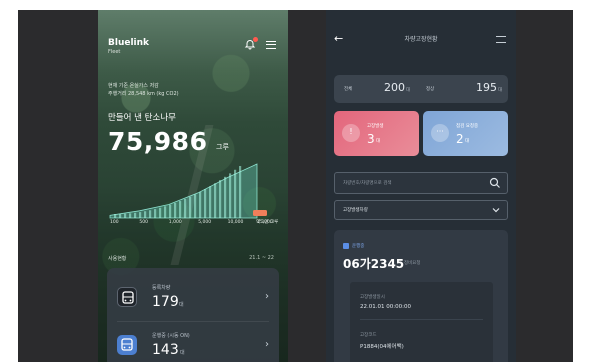  I want to click on notification-dot, so click(255, 39).